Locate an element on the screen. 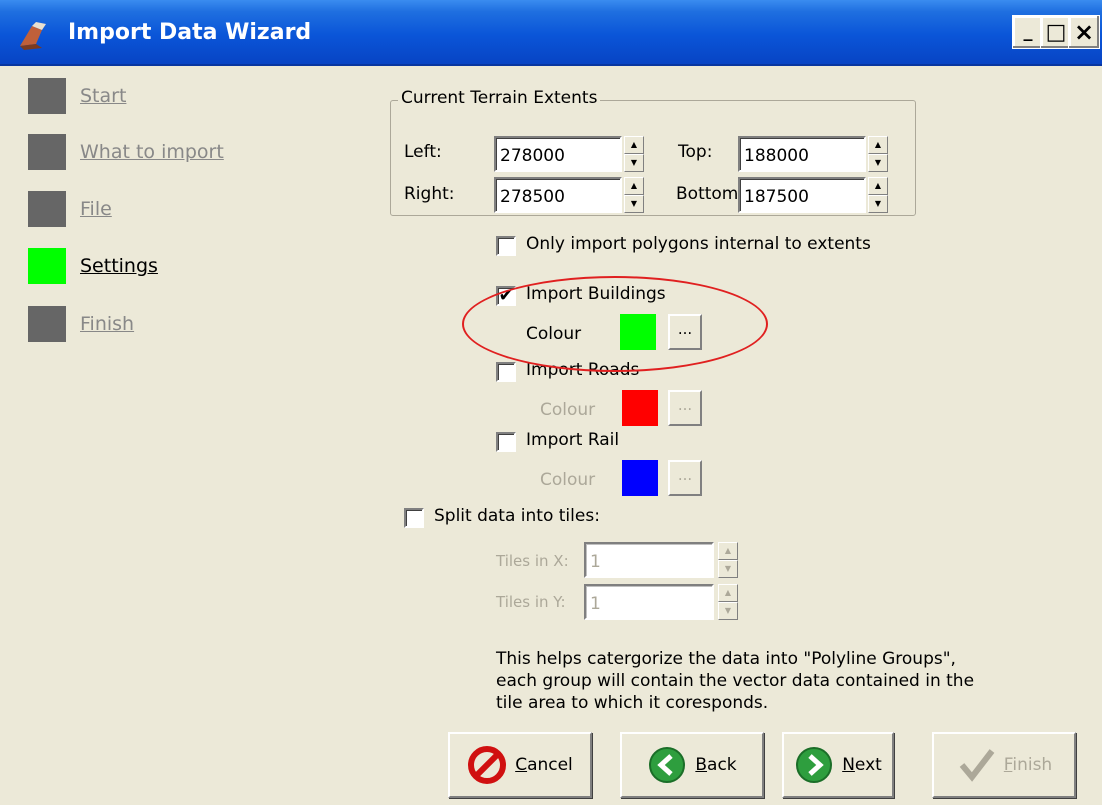 This screenshot has width=1102, height=805. buildings-colour-label: Colour is located at coordinates (554, 334).